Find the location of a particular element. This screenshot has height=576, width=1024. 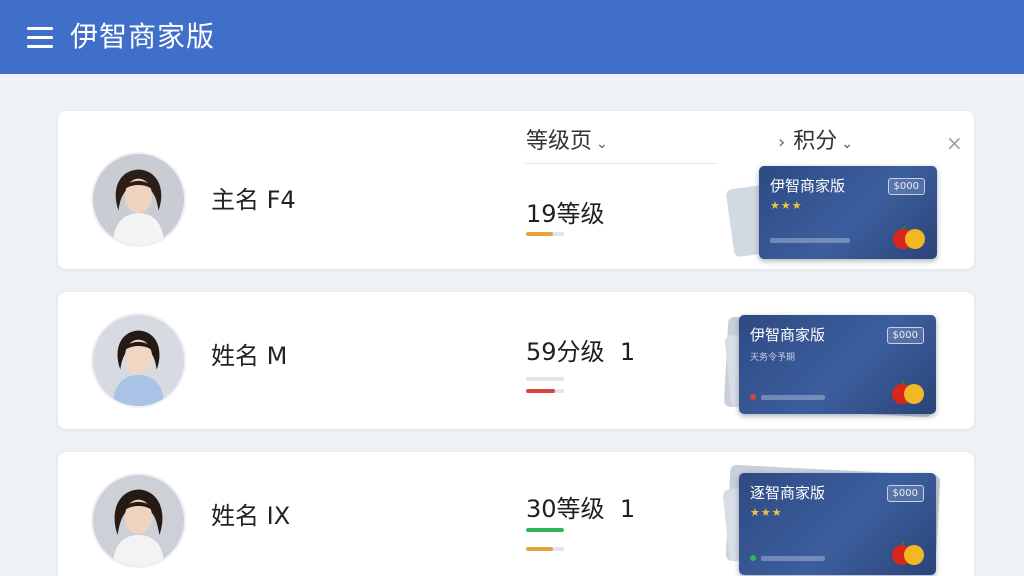

level-value: 59分级 is located at coordinates (565, 352).